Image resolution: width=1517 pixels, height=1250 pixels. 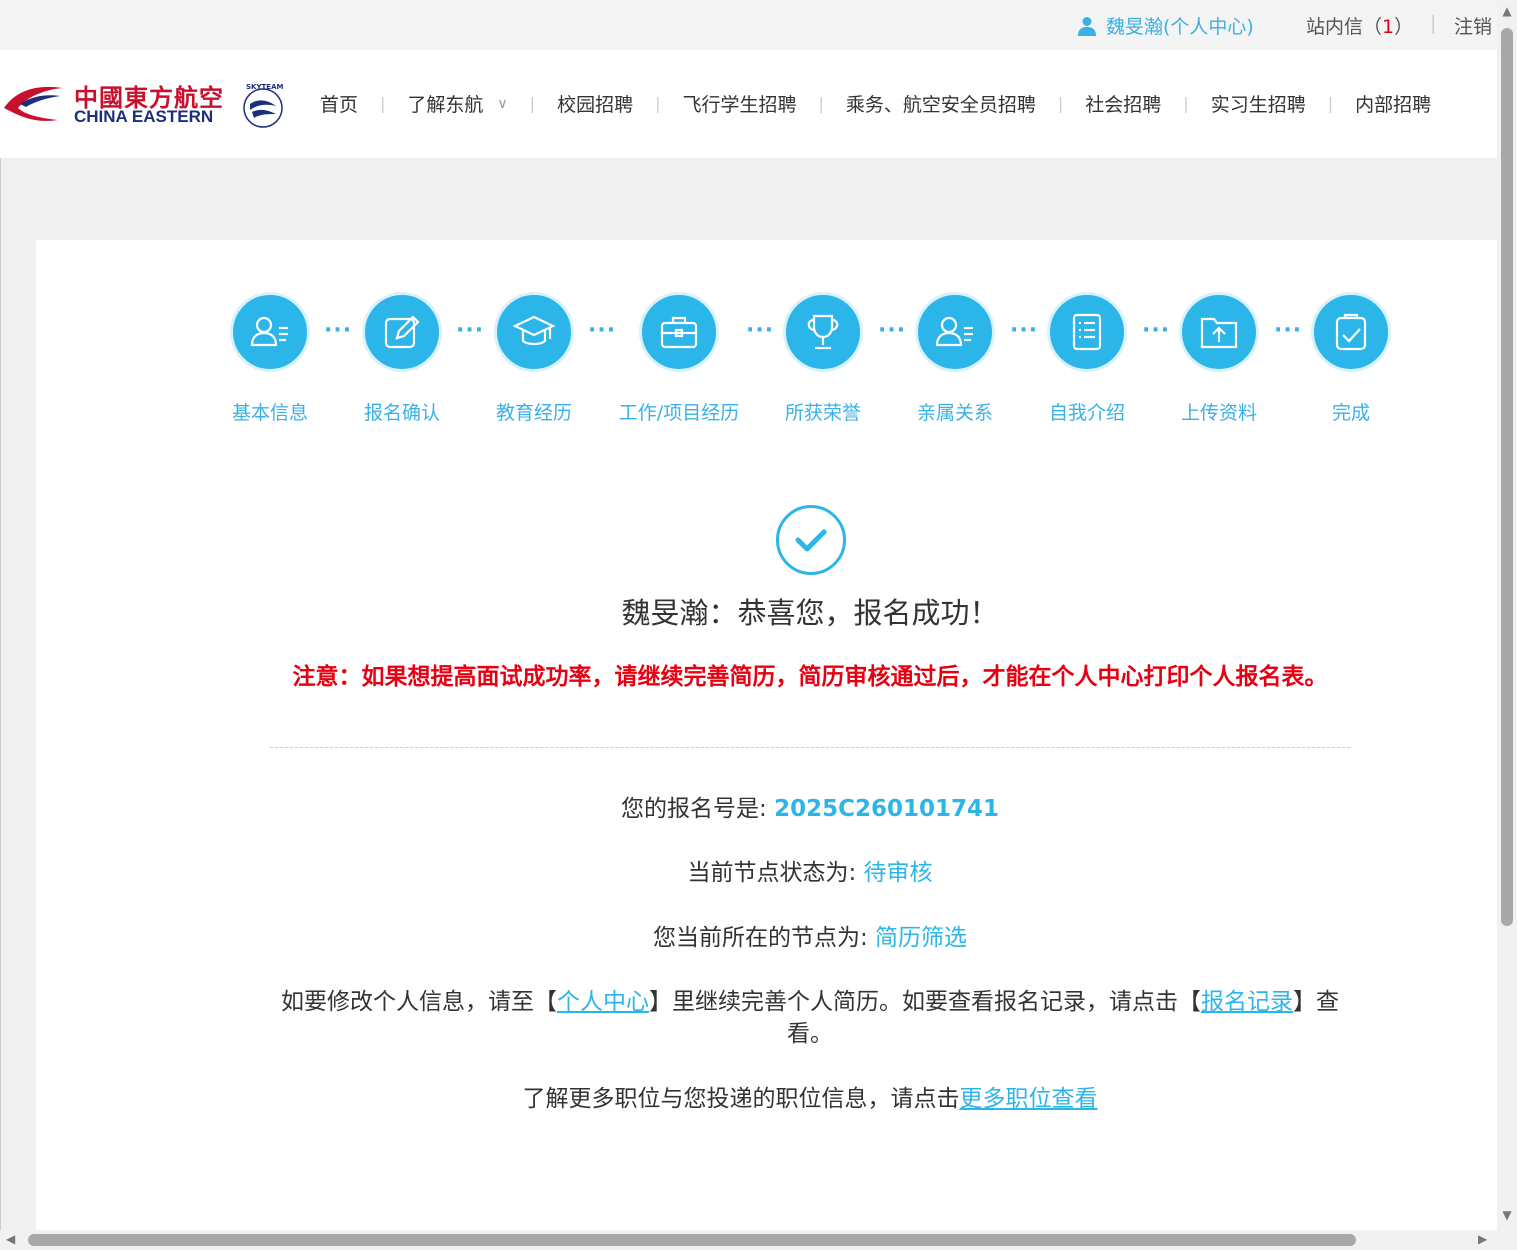 I want to click on step-label: 教育经历, so click(x=533, y=413).